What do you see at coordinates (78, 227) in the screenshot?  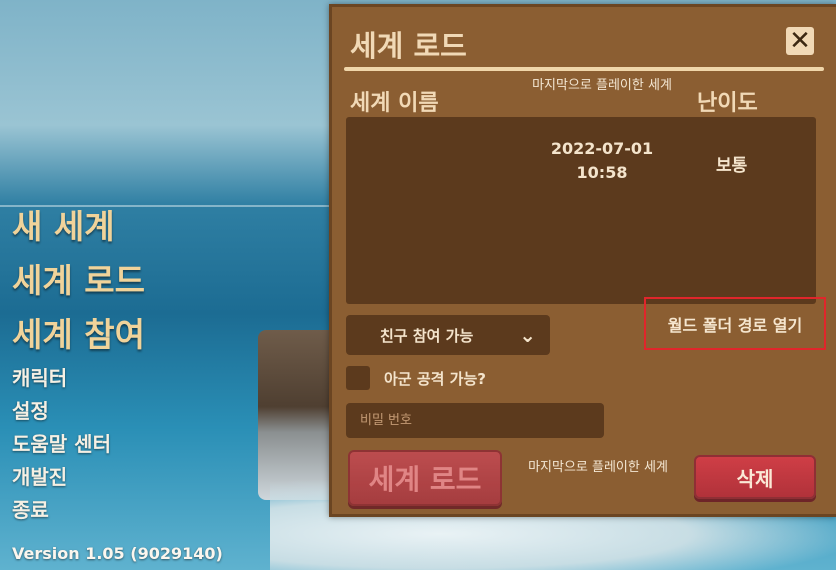 I see `menu-new-world: 새 세계` at bounding box center [78, 227].